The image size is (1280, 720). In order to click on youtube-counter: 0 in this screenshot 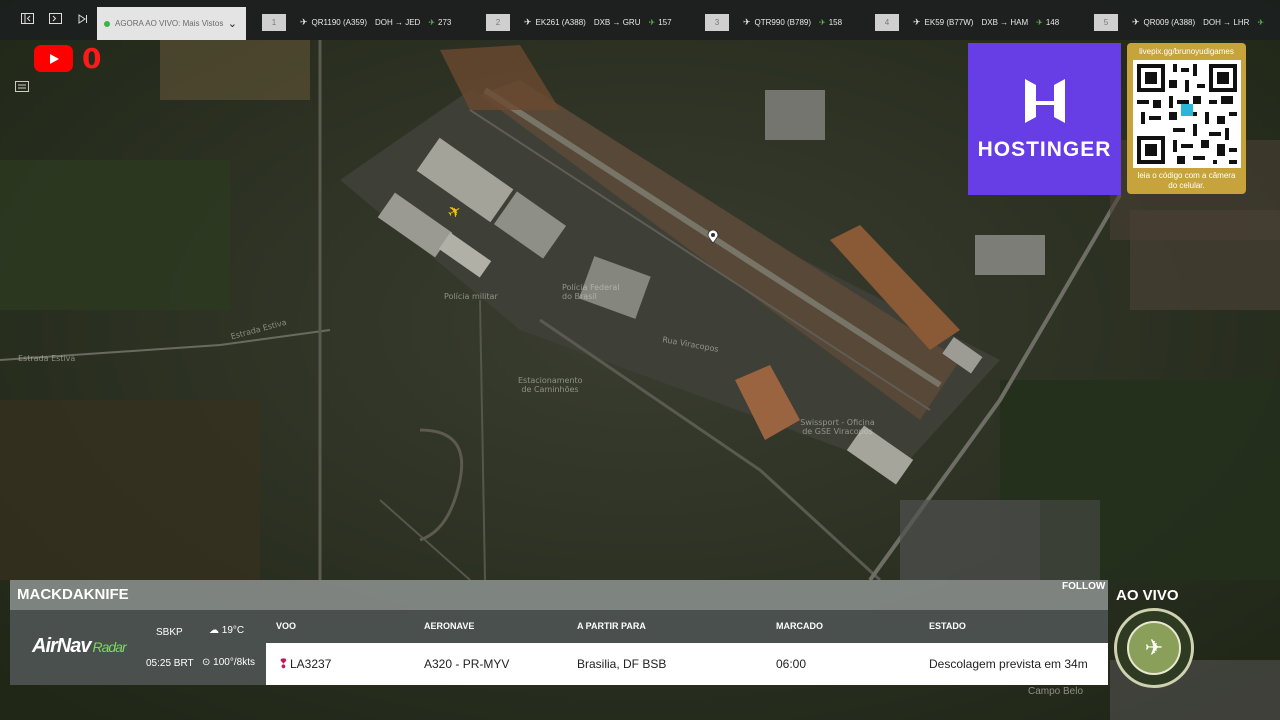, I will do `click(92, 58)`.